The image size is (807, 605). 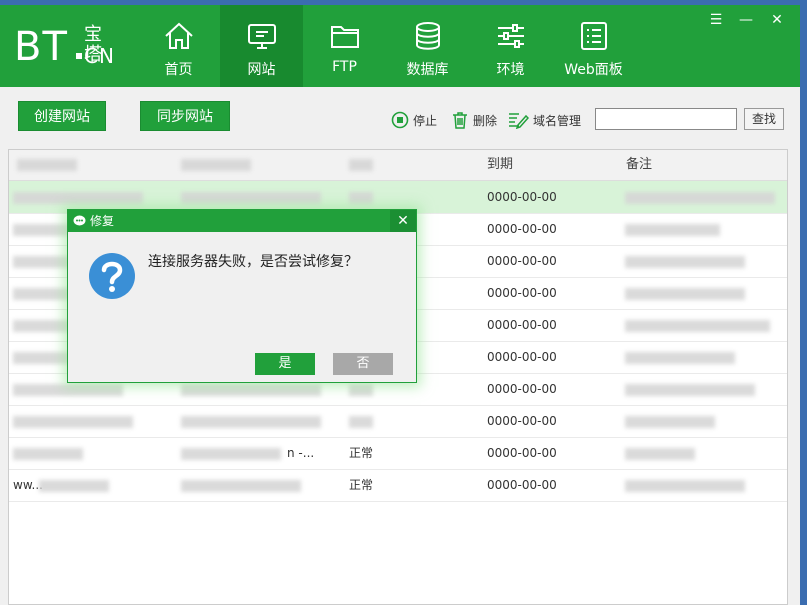 What do you see at coordinates (261, 70) in the screenshot?
I see `nav-label: 网站` at bounding box center [261, 70].